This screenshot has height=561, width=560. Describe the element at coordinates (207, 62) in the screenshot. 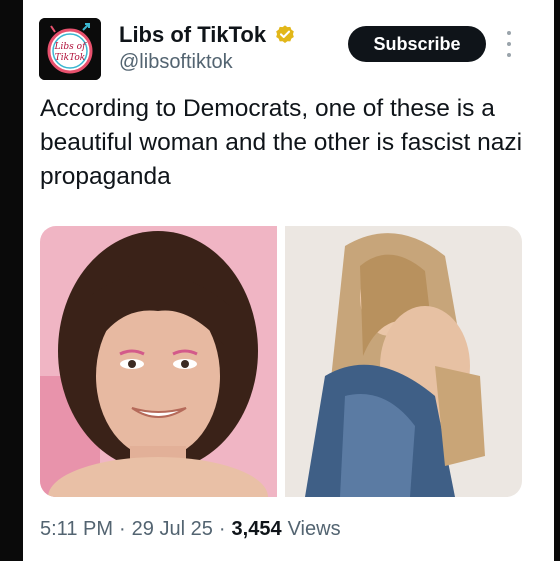

I see `author-handle: @libsoftiktok` at that location.